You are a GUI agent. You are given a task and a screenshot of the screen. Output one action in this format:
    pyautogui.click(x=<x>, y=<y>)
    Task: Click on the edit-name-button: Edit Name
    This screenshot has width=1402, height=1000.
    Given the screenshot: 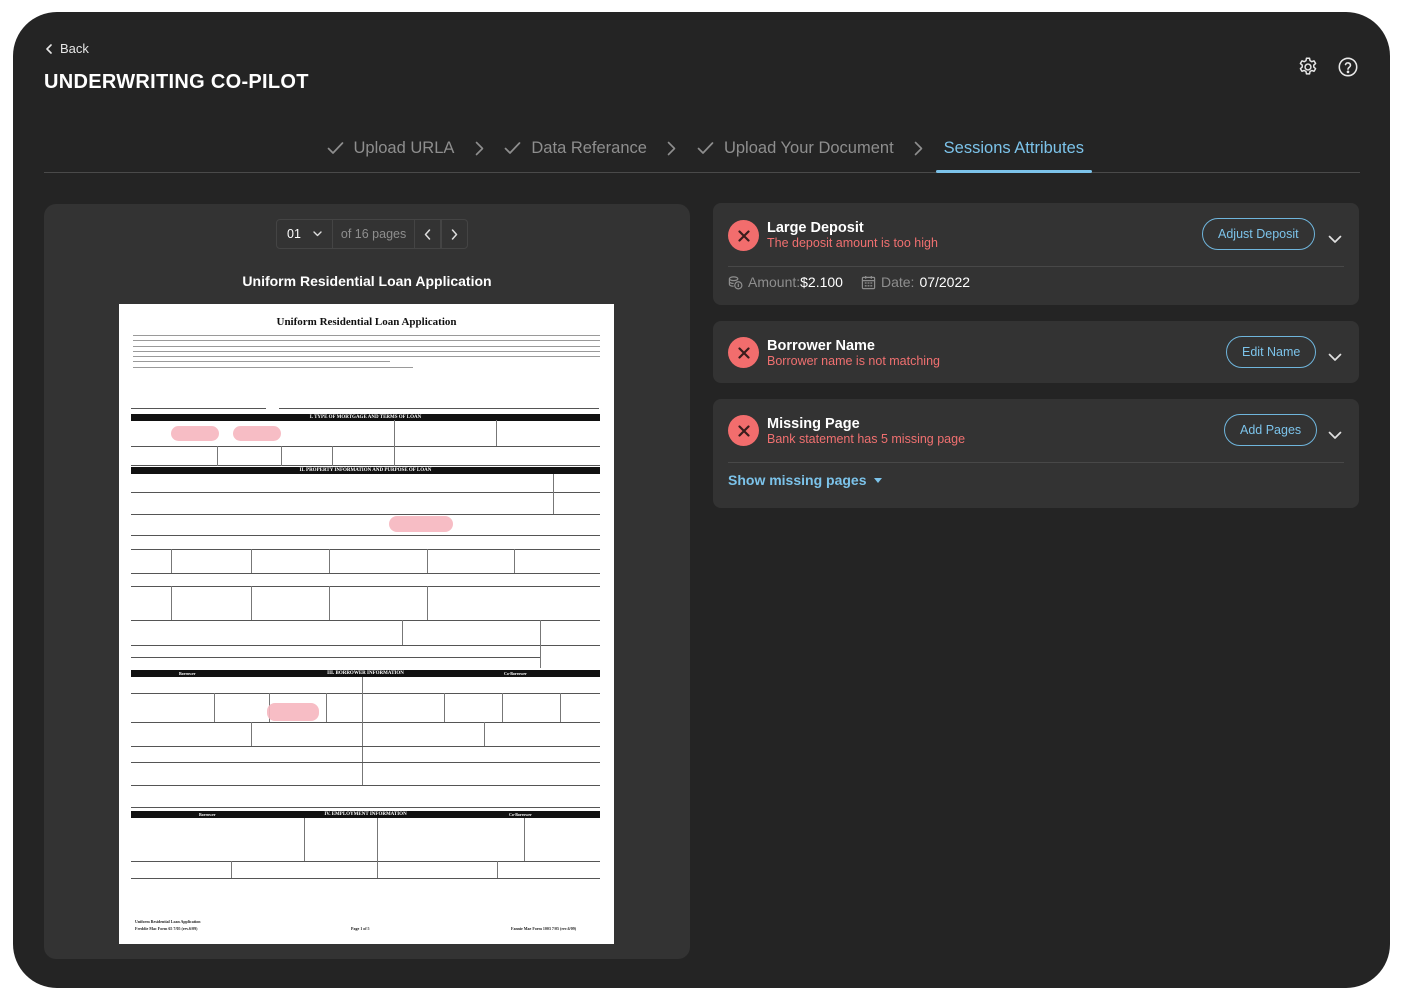 What is the action you would take?
    pyautogui.click(x=1271, y=352)
    